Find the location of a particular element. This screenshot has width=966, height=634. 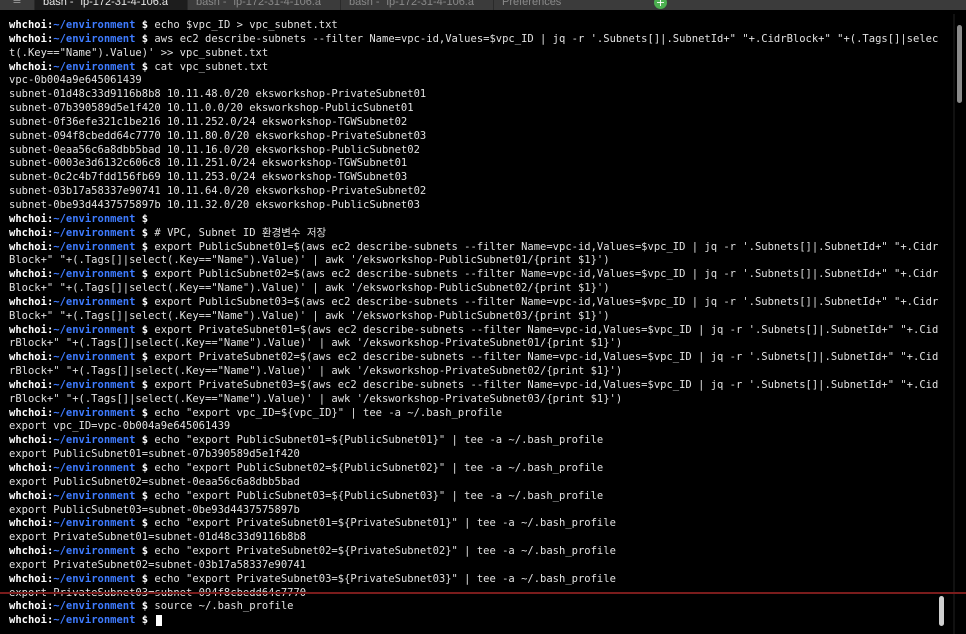

add-tab-icon: + is located at coordinates (660, 4).